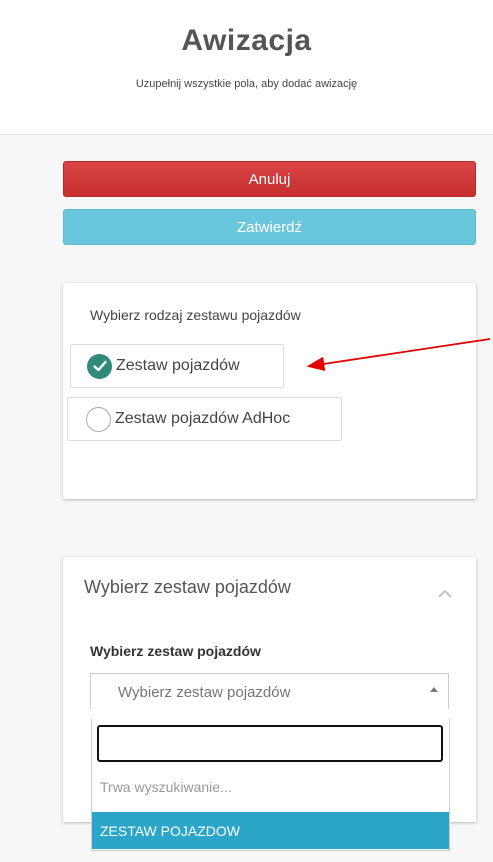  Describe the element at coordinates (195, 315) in the screenshot. I see `vehicle-type-label: Wybierz rodzaj zestawu pojazdów` at that location.